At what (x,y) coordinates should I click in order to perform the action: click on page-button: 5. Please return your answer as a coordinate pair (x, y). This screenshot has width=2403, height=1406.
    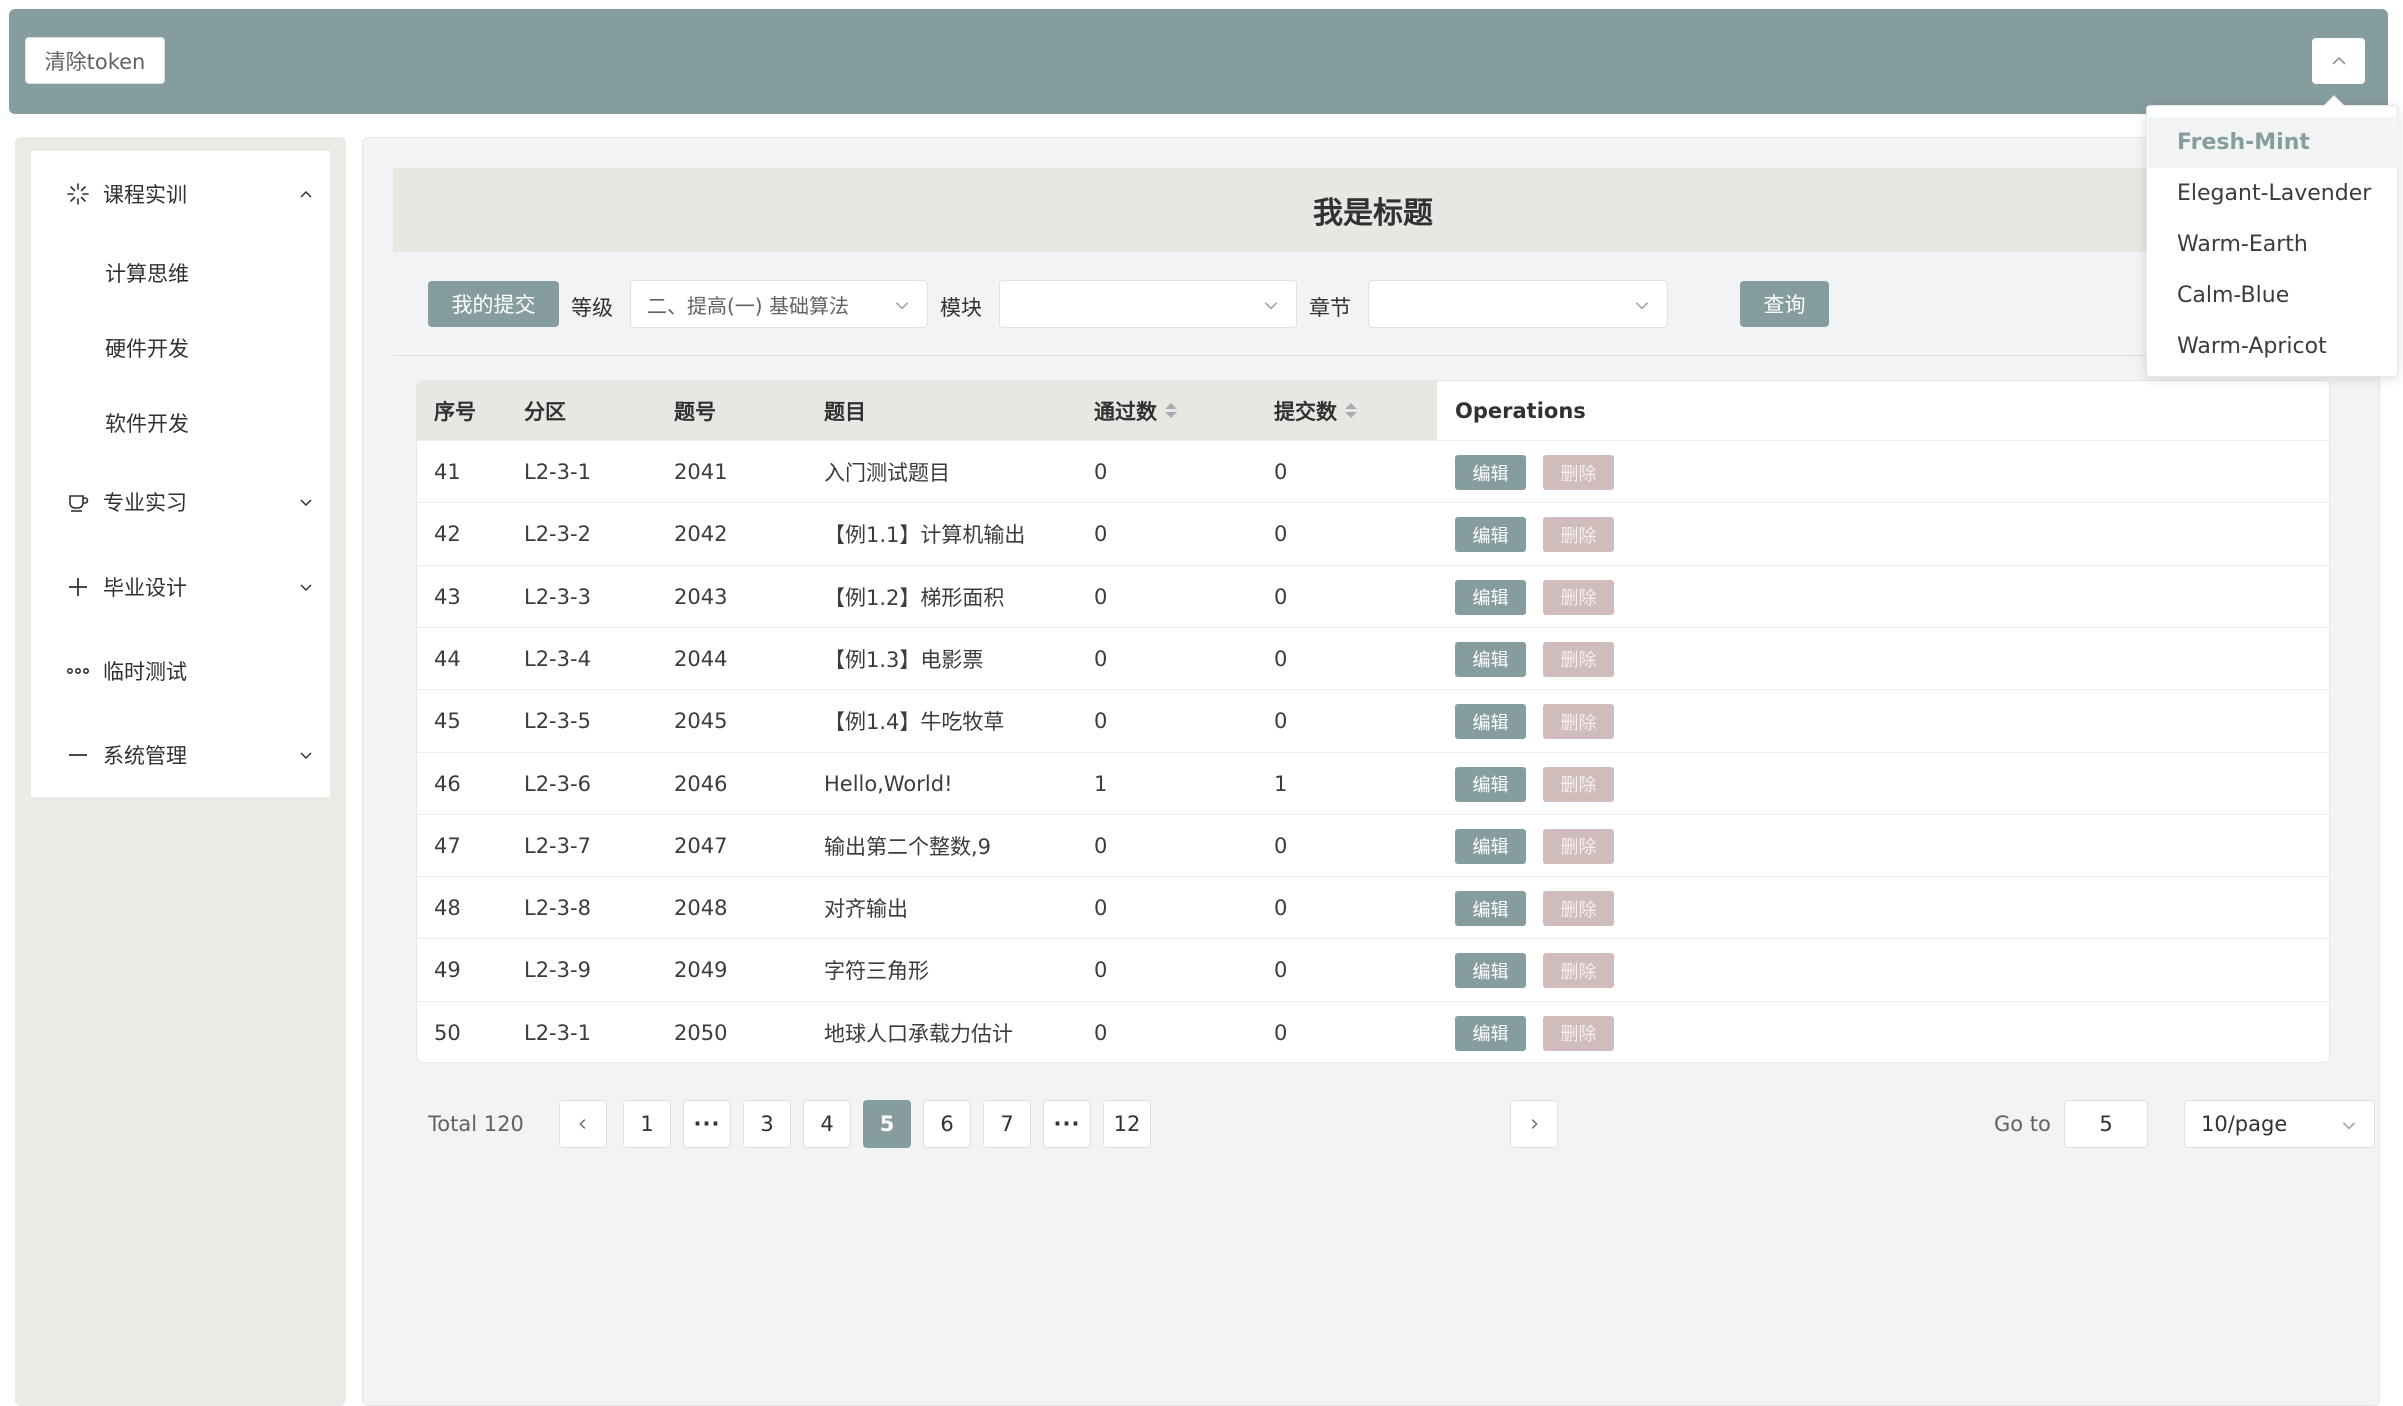
    Looking at the image, I should click on (887, 1124).